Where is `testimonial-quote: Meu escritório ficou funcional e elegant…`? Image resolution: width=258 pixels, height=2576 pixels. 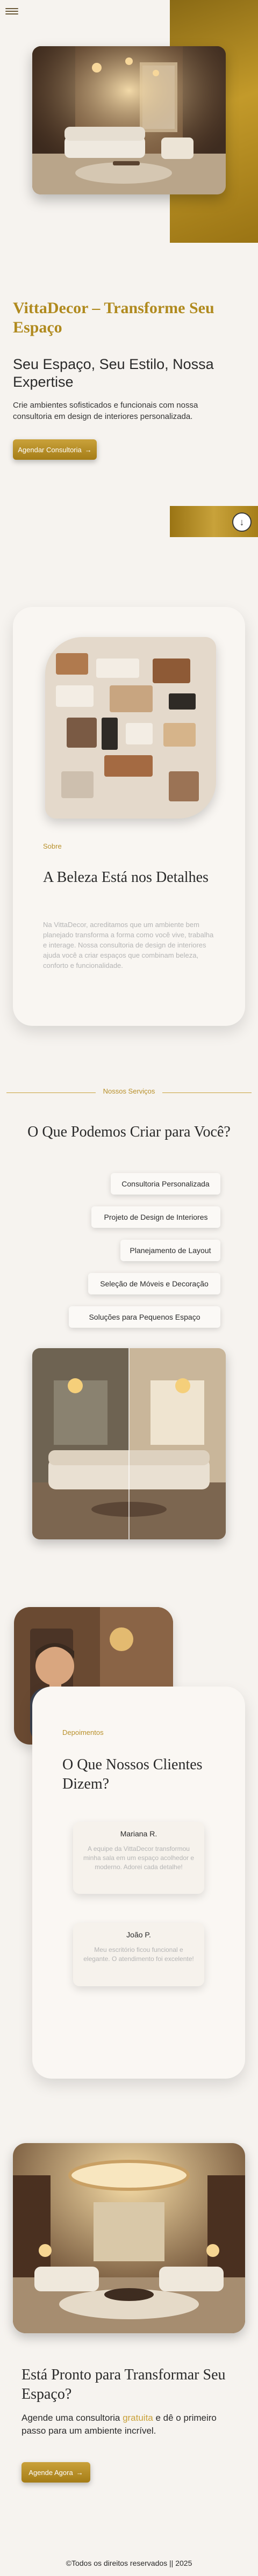
testimonial-quote: Meu escritório ficou funcional e elegant… is located at coordinates (138, 1954).